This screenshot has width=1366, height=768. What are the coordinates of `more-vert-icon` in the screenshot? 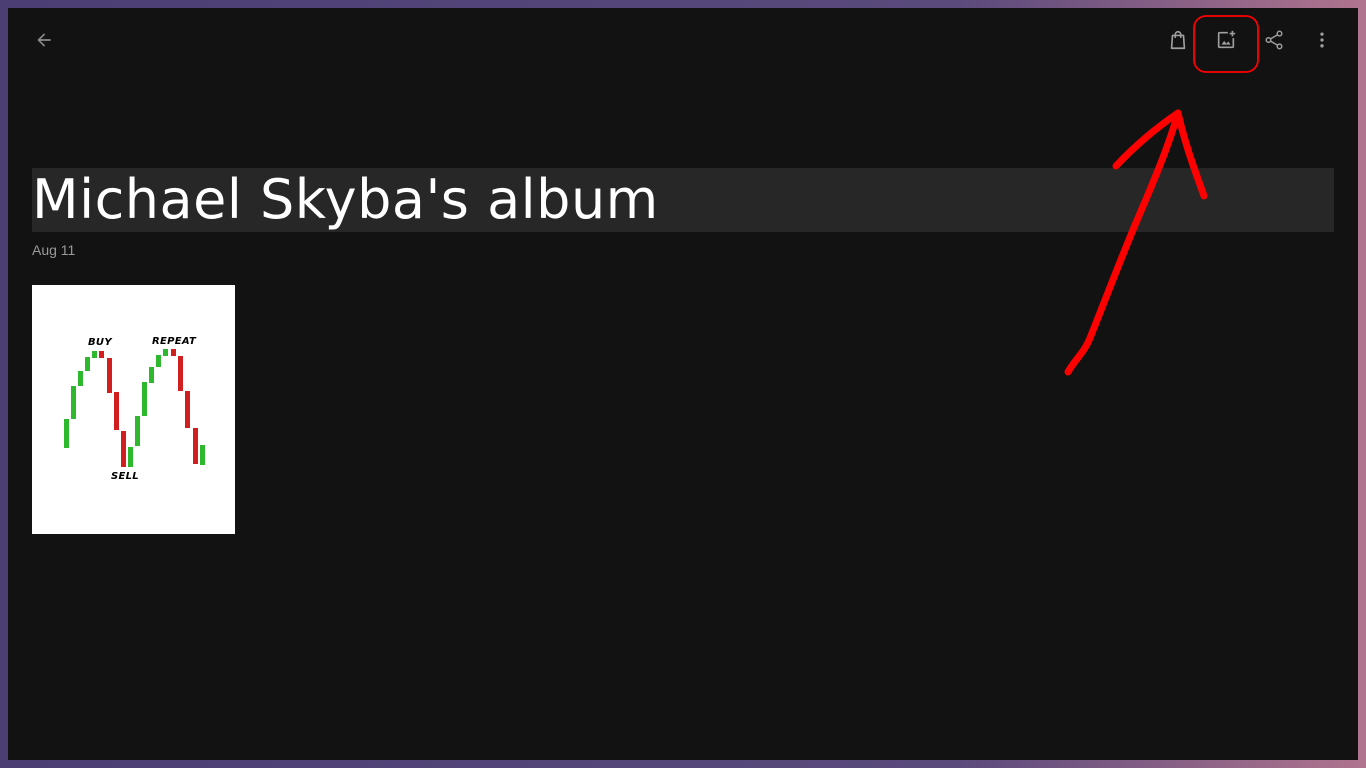 It's located at (1322, 40).